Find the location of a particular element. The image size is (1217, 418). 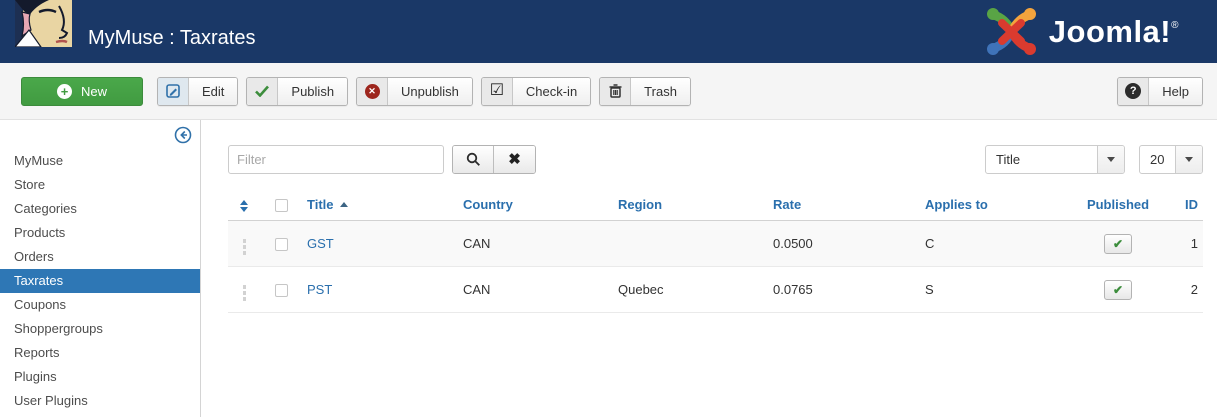

clear-x-icon: ✖ is located at coordinates (514, 159).